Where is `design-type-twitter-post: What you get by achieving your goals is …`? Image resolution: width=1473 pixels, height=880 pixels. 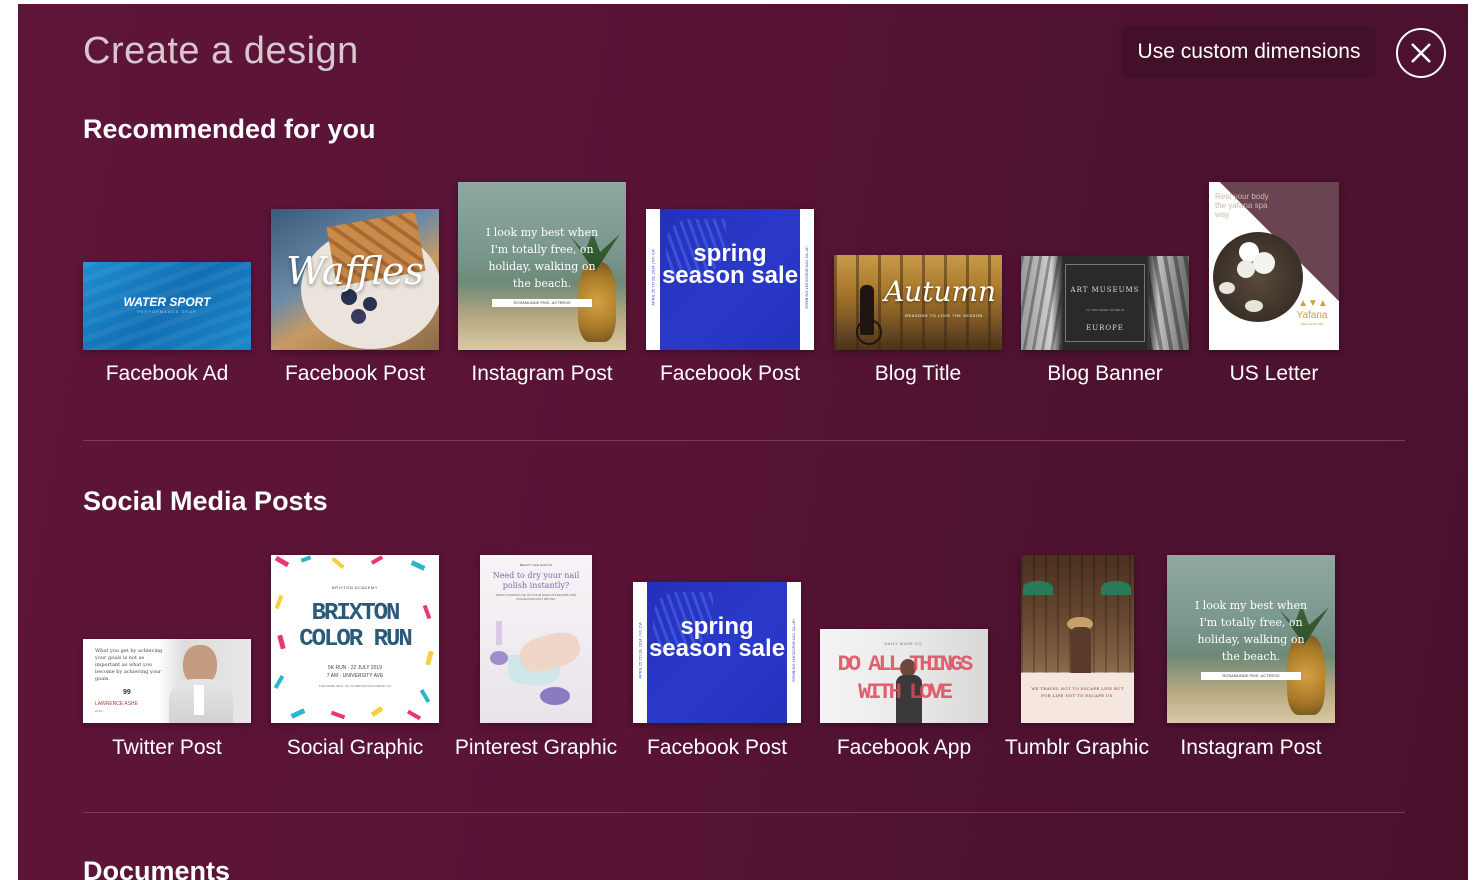 design-type-twitter-post: What you get by achieving your goals is … is located at coordinates (167, 660).